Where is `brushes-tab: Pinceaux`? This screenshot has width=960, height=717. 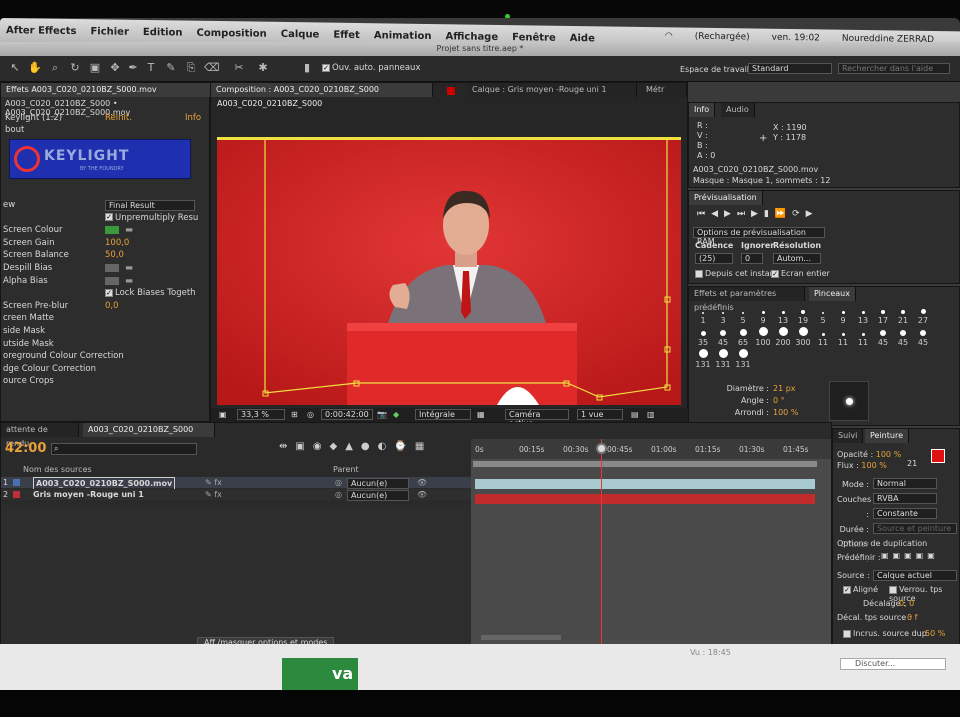 brushes-tab: Pinceaux is located at coordinates (832, 294).